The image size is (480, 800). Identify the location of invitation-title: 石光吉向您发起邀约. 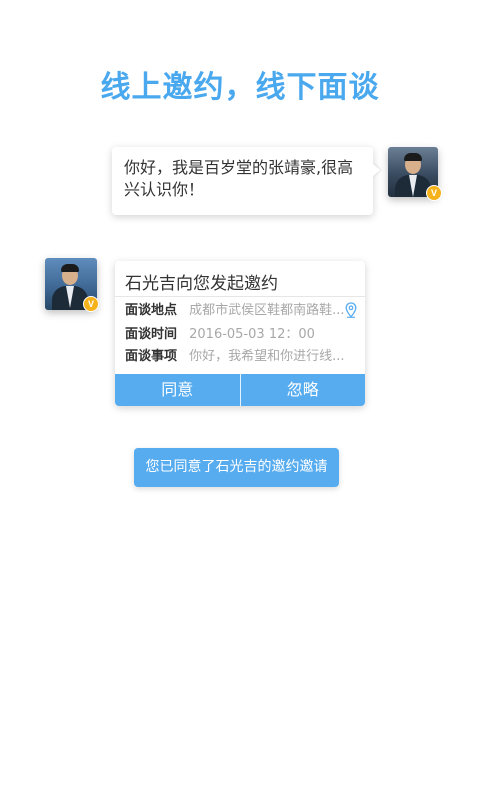
(201, 284).